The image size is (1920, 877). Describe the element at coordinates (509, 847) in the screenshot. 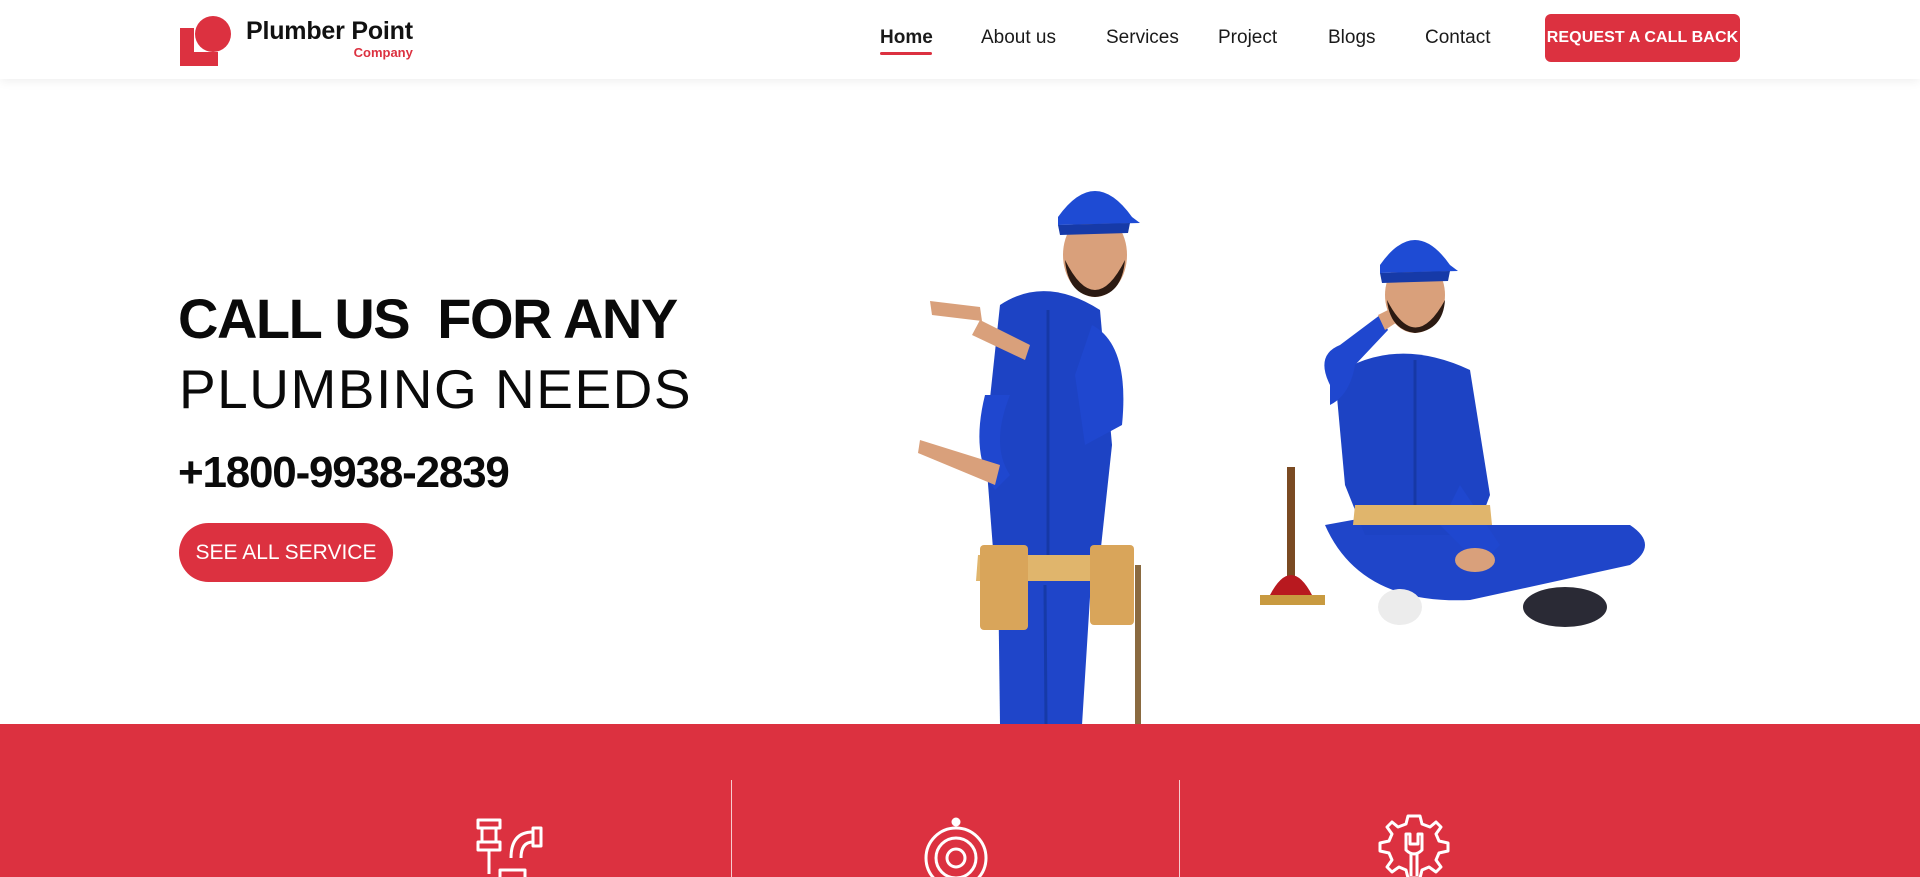

I see `pipes-icon` at that location.